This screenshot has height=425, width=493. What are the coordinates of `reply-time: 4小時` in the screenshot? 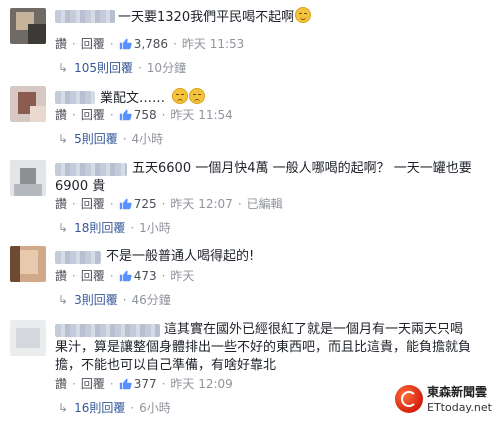 It's located at (147, 139).